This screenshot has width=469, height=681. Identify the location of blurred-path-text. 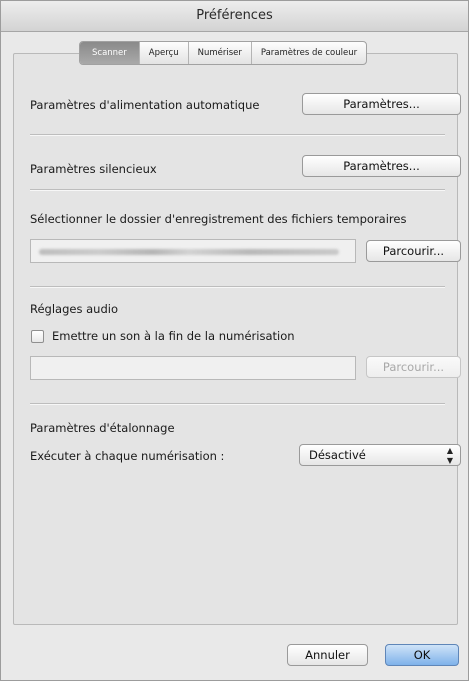
(189, 252).